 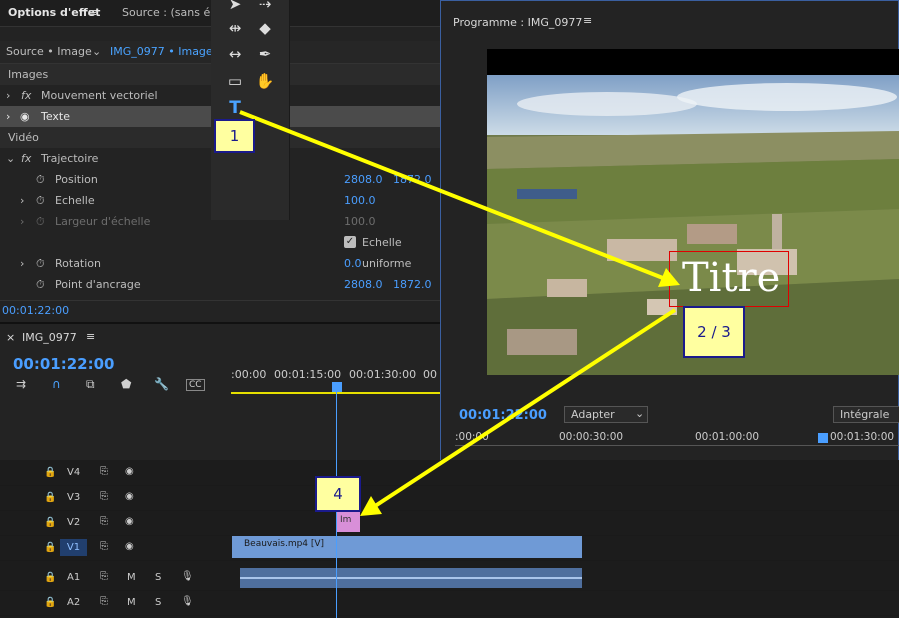 I want to click on callout-4: 4, so click(x=338, y=494).